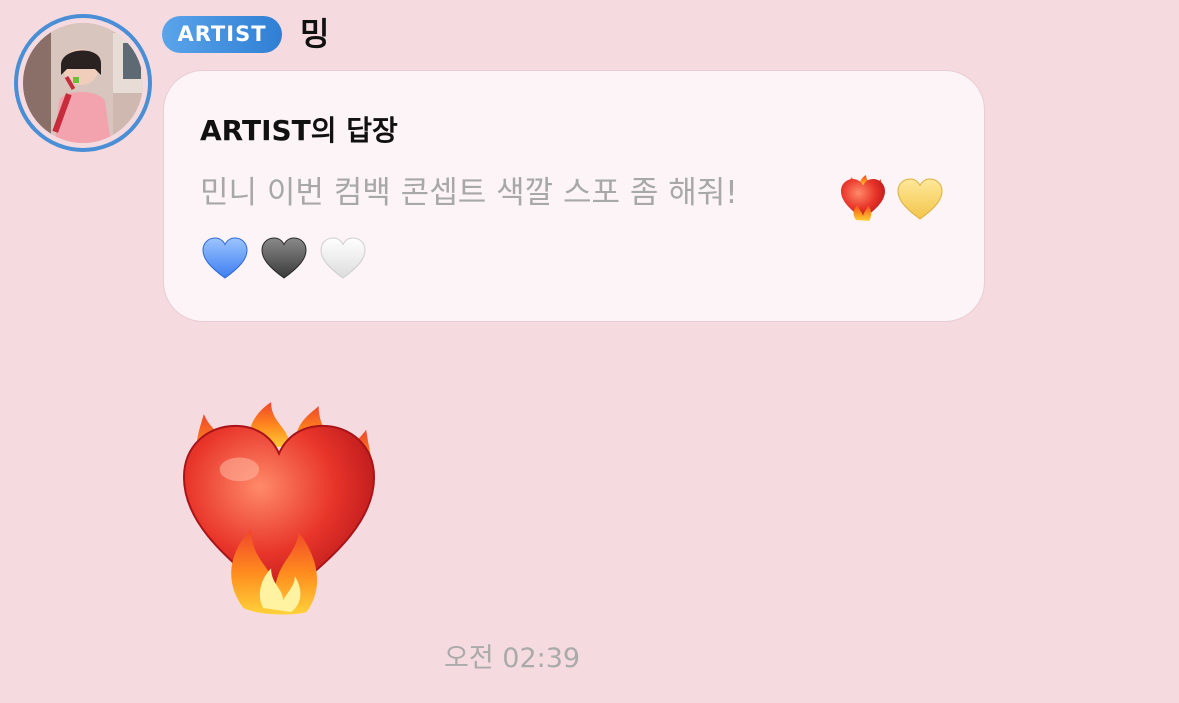 The height and width of the screenshot is (703, 1179). I want to click on reply-title: ARTIST의 답장, so click(299, 130).